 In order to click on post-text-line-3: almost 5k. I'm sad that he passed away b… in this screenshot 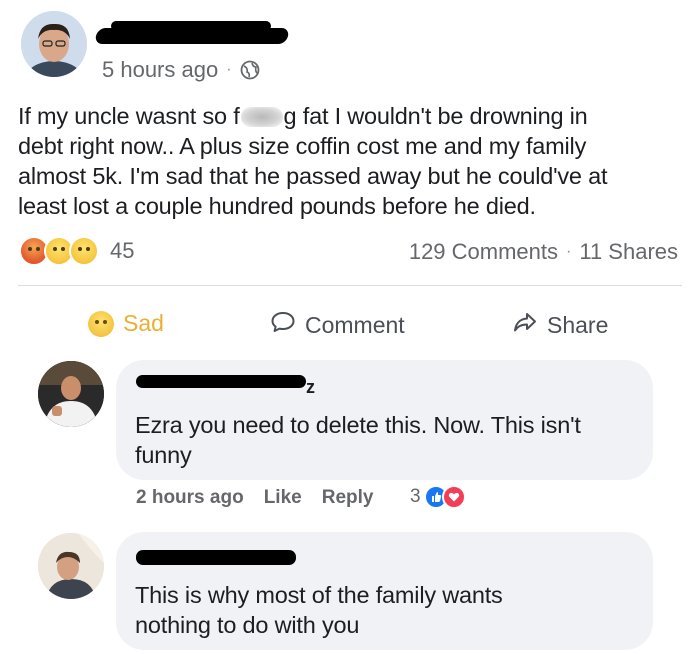, I will do `click(313, 176)`.